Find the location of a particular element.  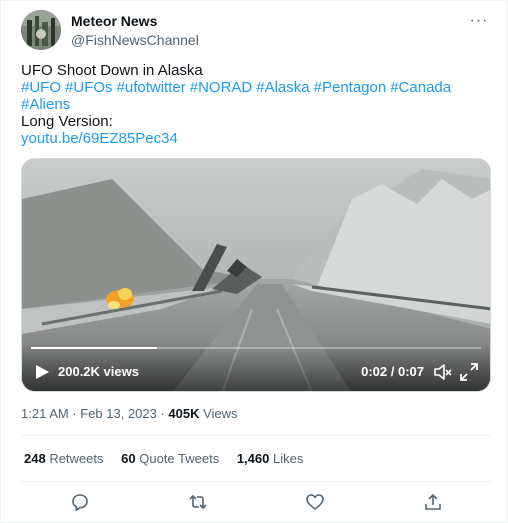

mute-icon is located at coordinates (443, 372).